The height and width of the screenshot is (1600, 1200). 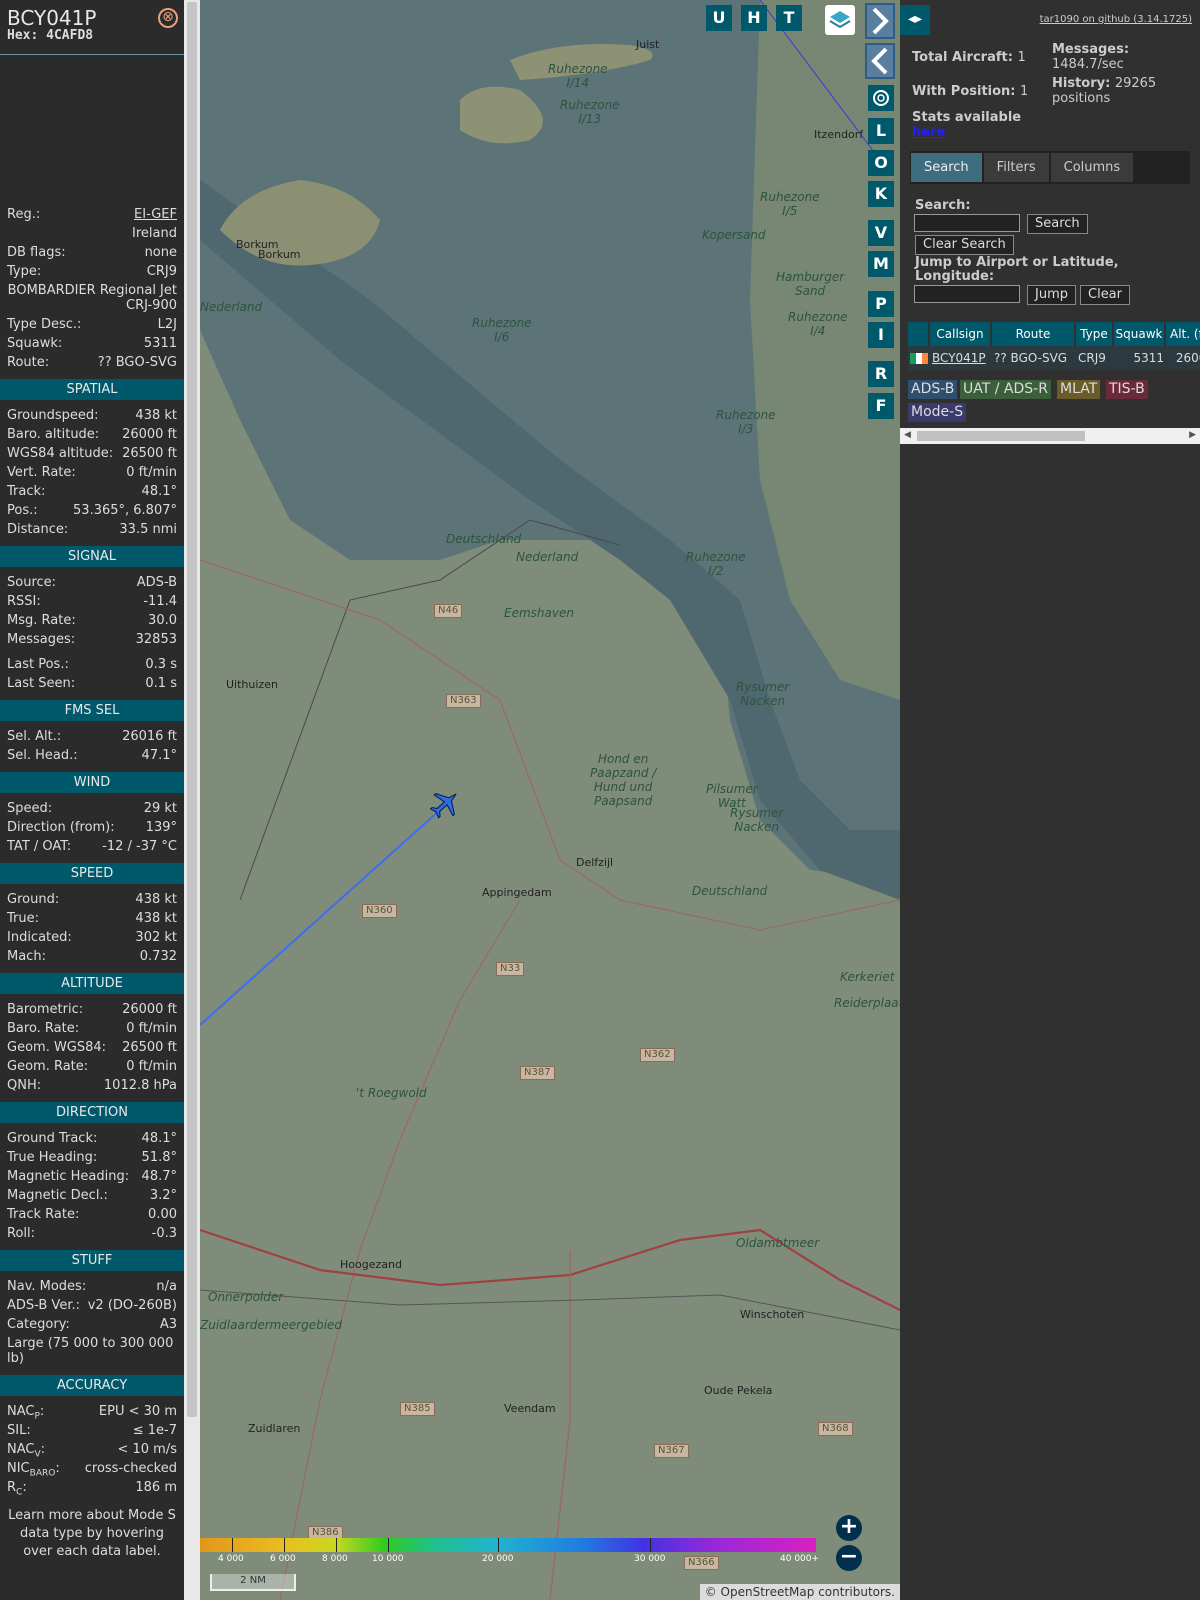 What do you see at coordinates (1024, 91) in the screenshot?
I see `with-position-value: 1` at bounding box center [1024, 91].